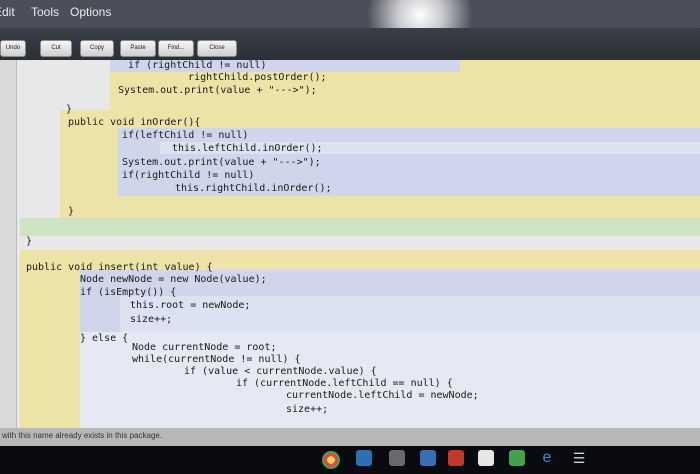 This screenshot has height=474, width=700. What do you see at coordinates (128, 292) in the screenshot?
I see `code-line: if (isEmpty()) {` at bounding box center [128, 292].